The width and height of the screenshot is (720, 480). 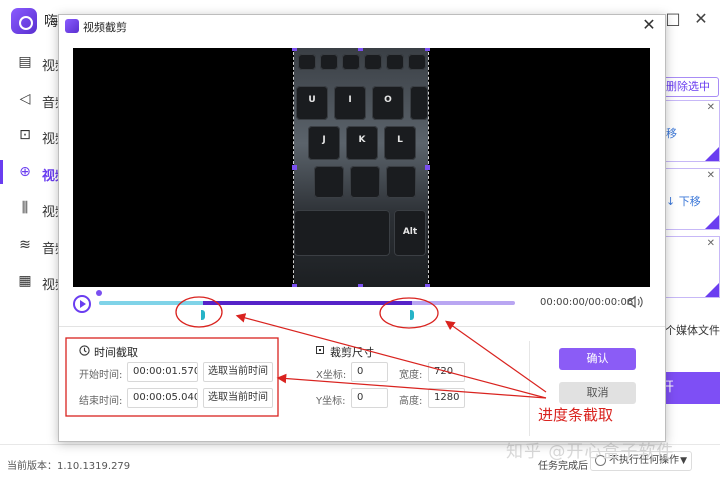 What do you see at coordinates (25, 98) in the screenshot?
I see `audio-icon: ◁` at bounding box center [25, 98].